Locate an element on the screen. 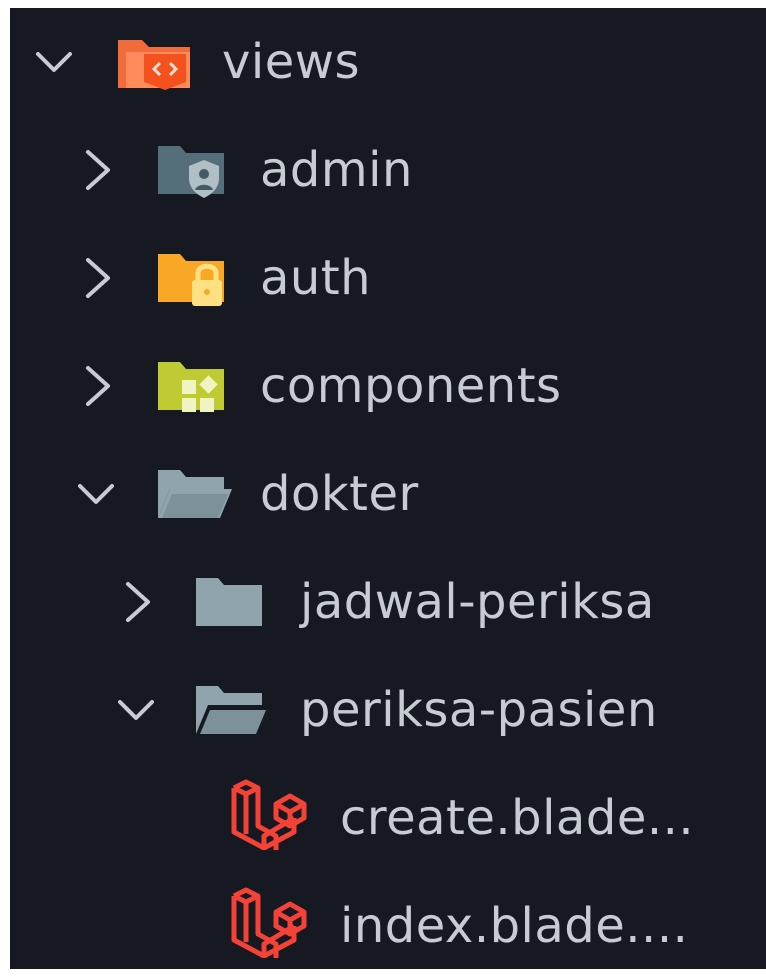  folder-admin-icon is located at coordinates (191, 172).